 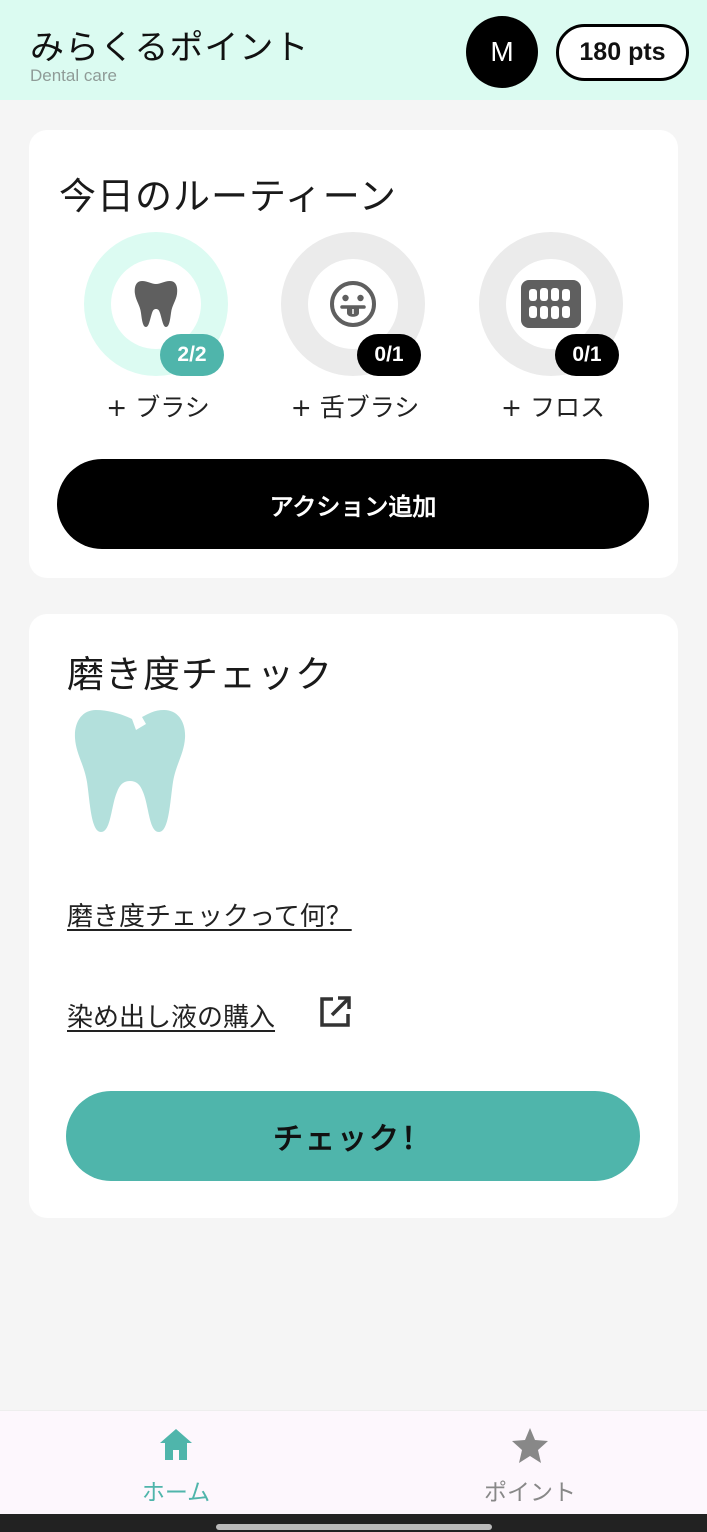 I want to click on bottom-navigation: ホーム ポイント, so click(x=353, y=1462).